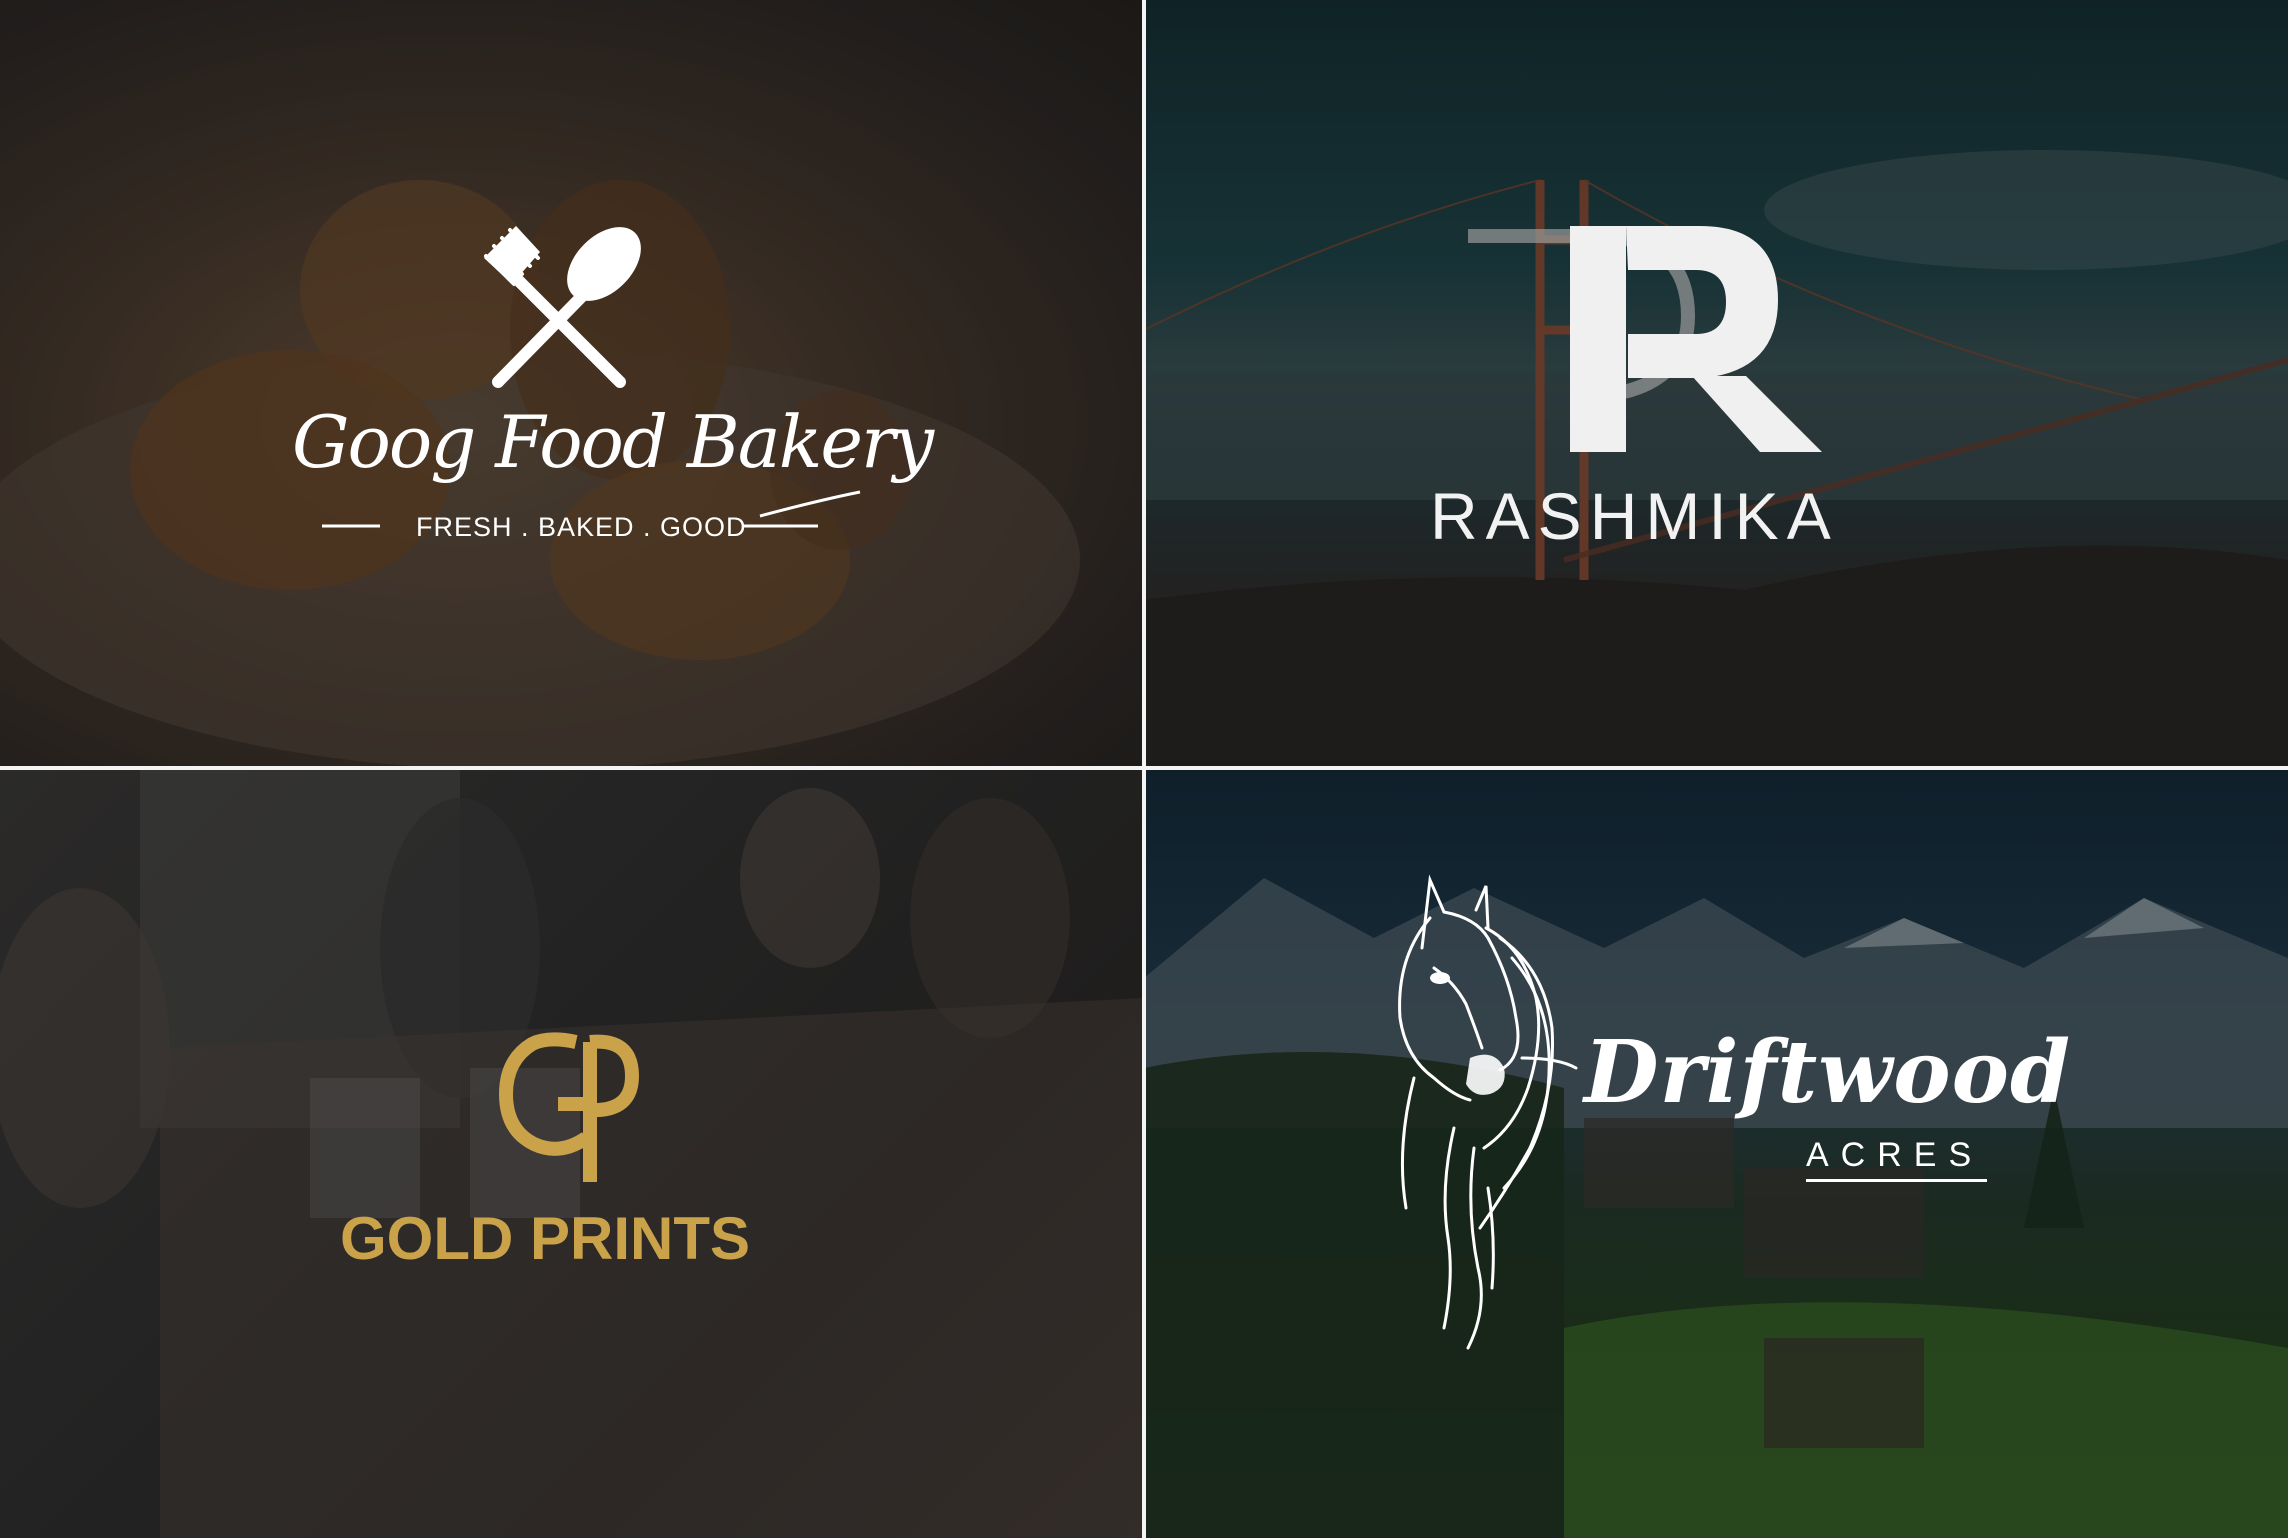 The width and height of the screenshot is (2288, 1538). I want to click on horizontal-divider, so click(1144, 768).